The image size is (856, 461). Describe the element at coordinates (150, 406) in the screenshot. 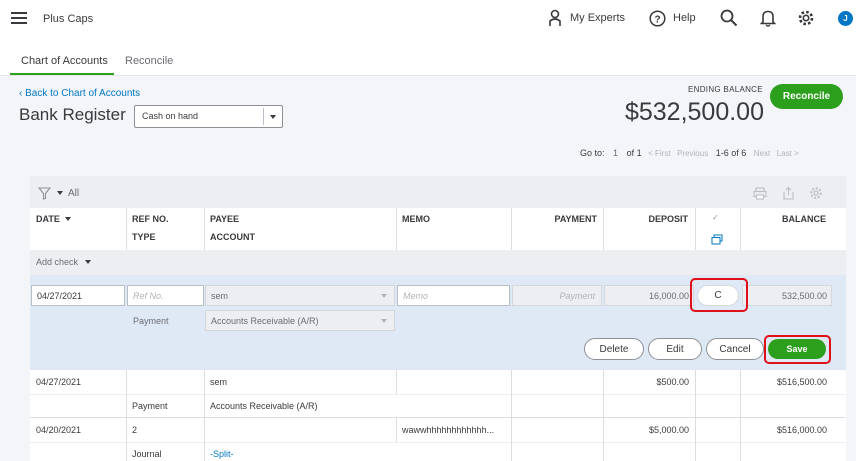

I see `row-type: Payment` at that location.